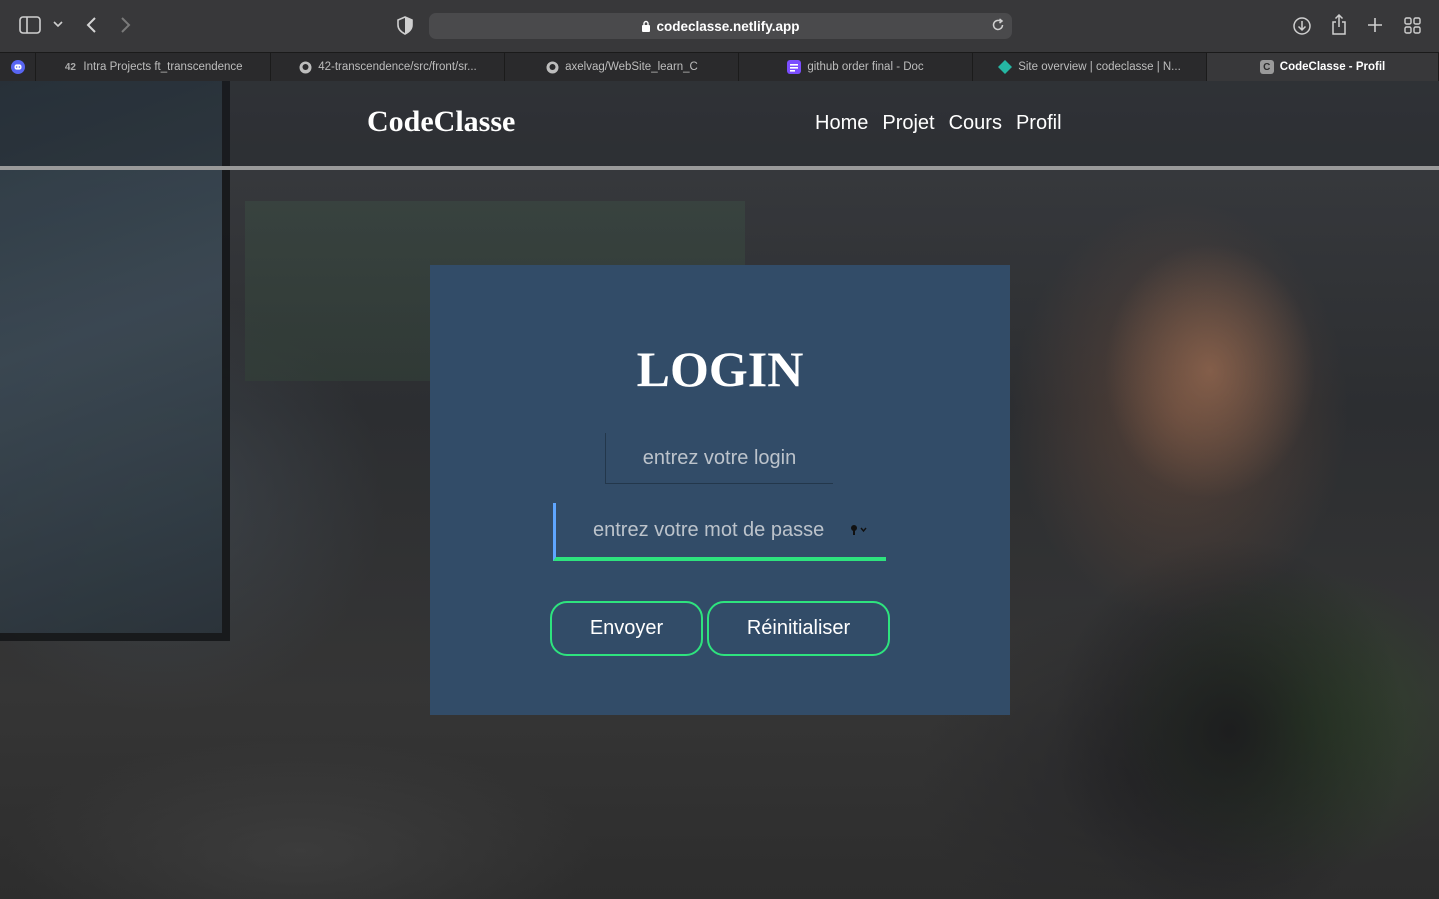  I want to click on discord-icon, so click(17, 67).